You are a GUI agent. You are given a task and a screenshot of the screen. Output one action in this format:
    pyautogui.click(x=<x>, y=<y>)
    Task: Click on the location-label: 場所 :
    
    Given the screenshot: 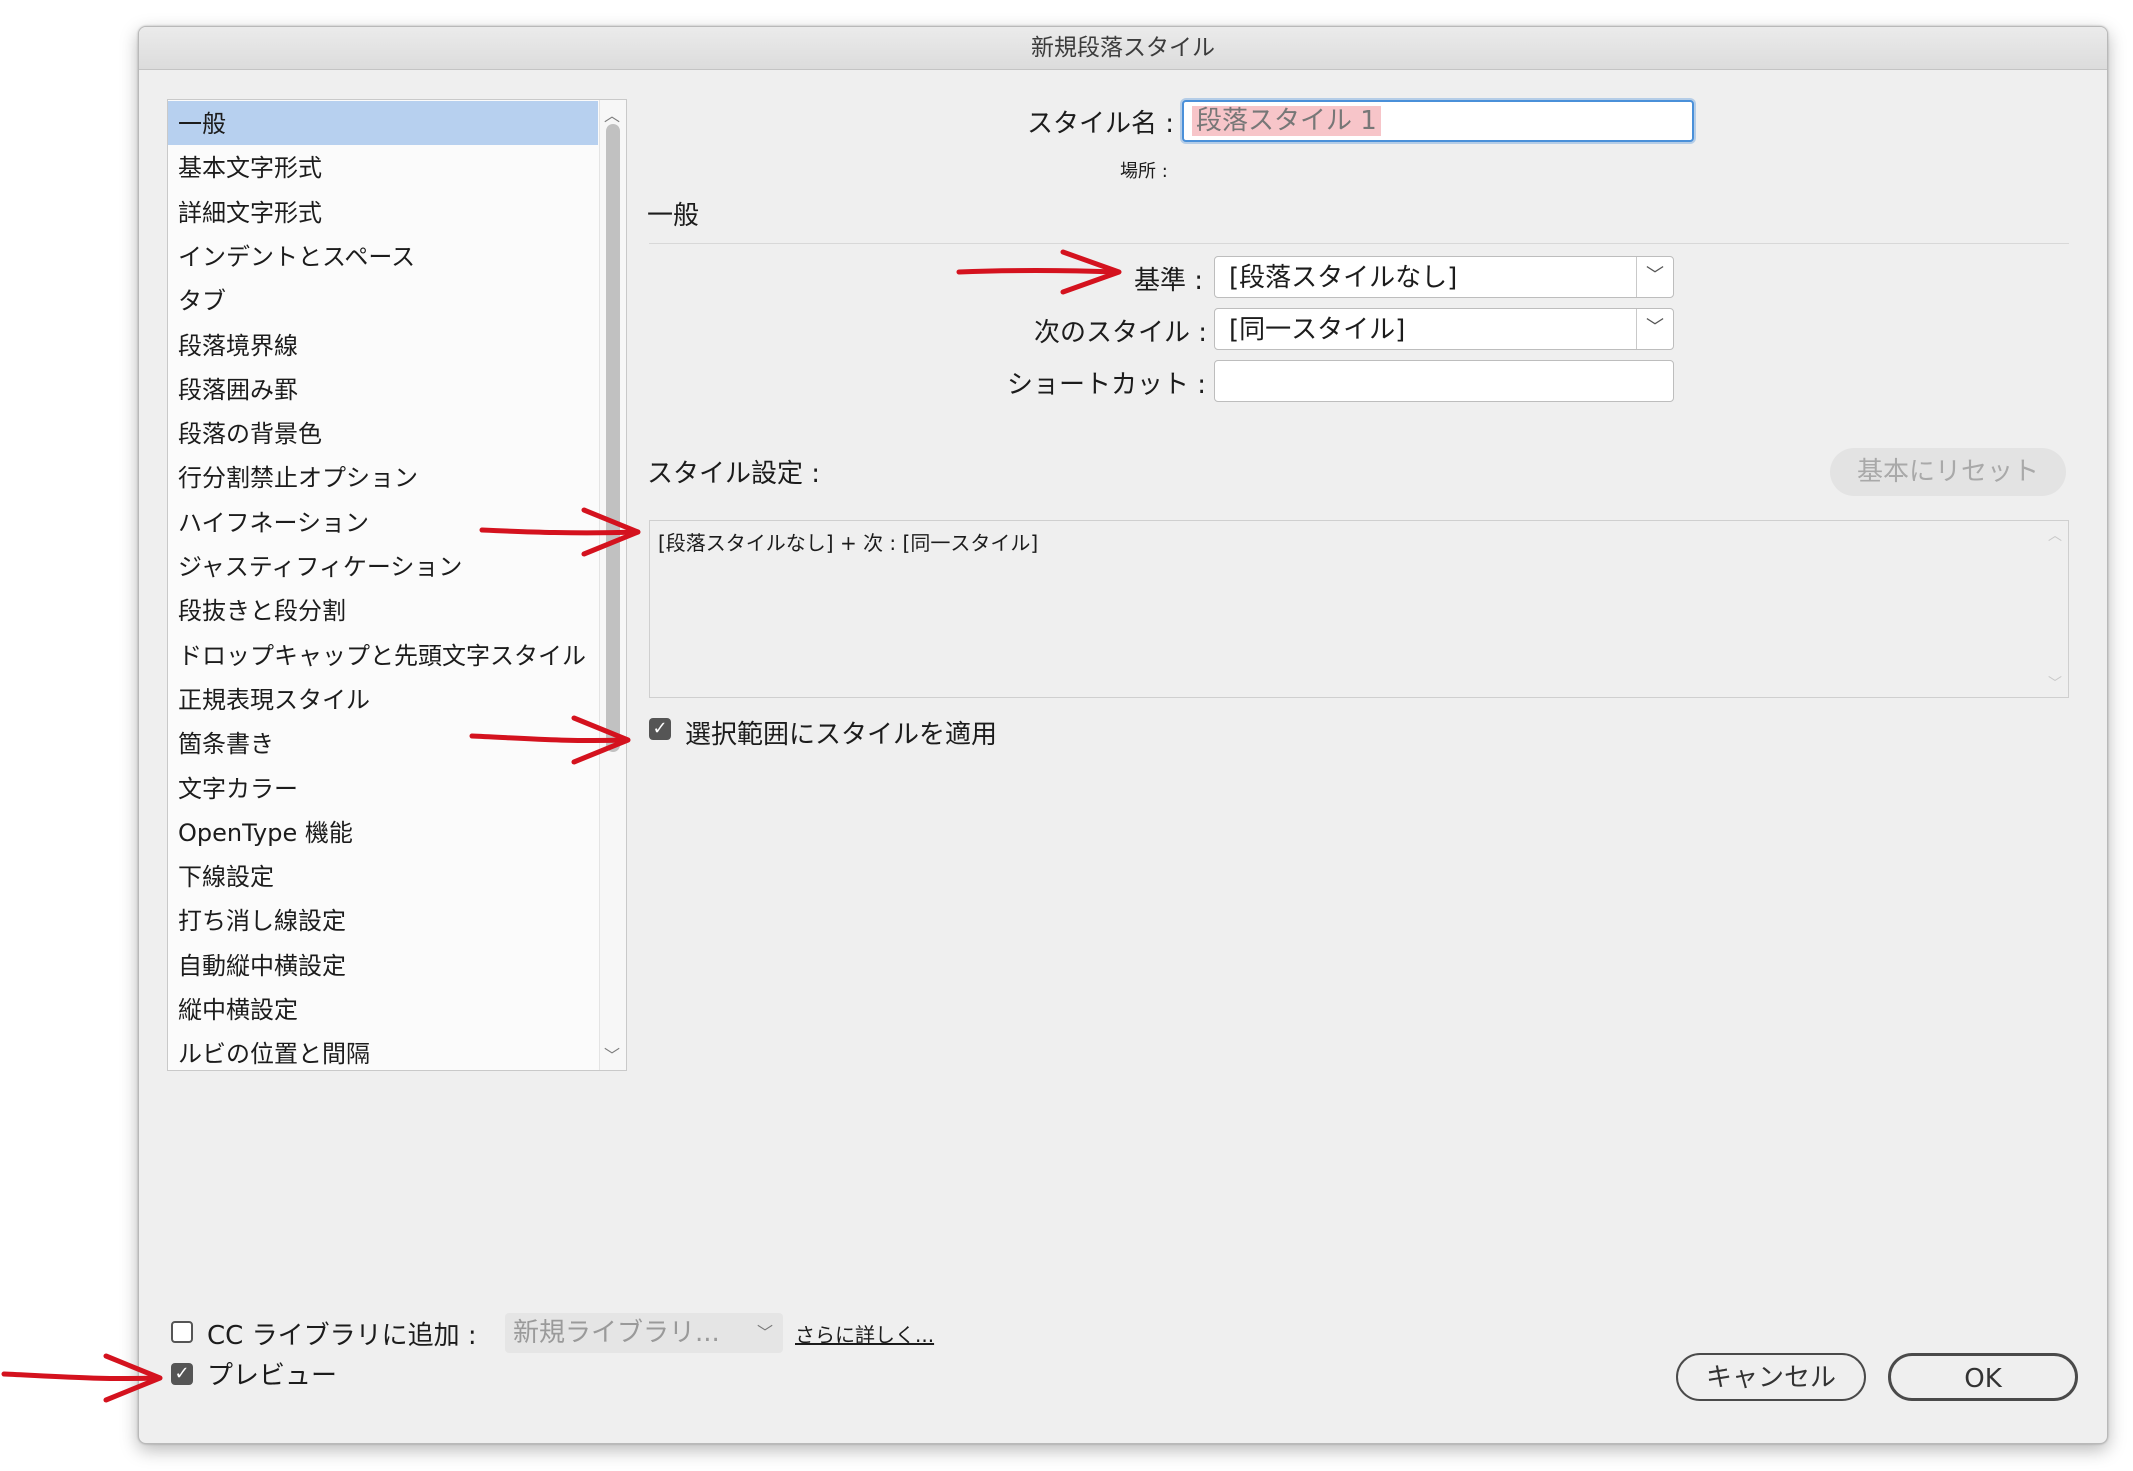 What is the action you would take?
    pyautogui.click(x=1144, y=171)
    